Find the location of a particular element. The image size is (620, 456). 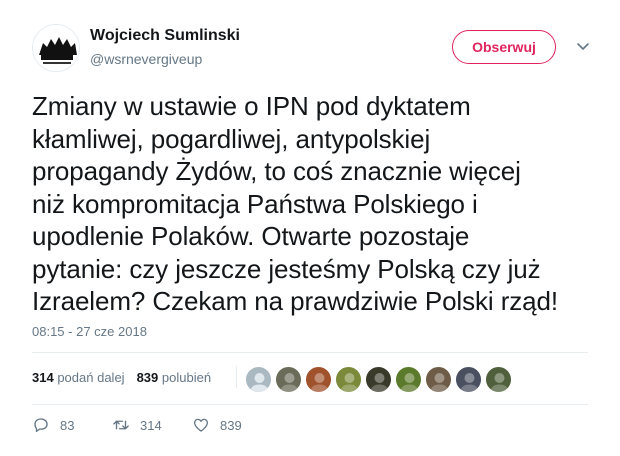

author-avatar is located at coordinates (56, 48).